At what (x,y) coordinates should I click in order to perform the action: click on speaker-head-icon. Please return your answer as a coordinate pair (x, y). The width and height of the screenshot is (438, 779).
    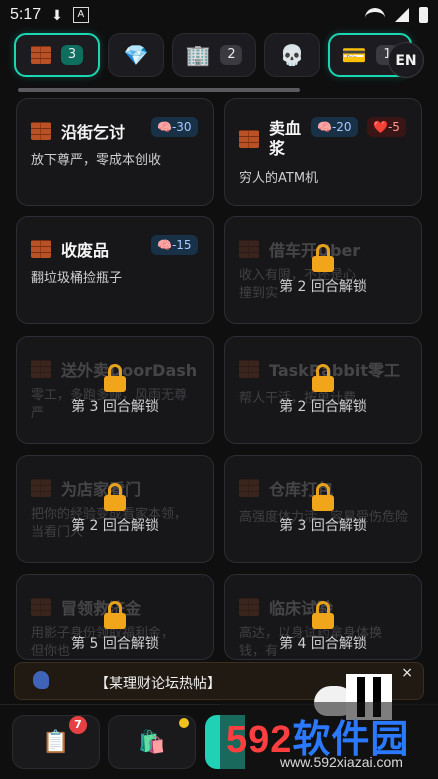
    Looking at the image, I should click on (41, 680).